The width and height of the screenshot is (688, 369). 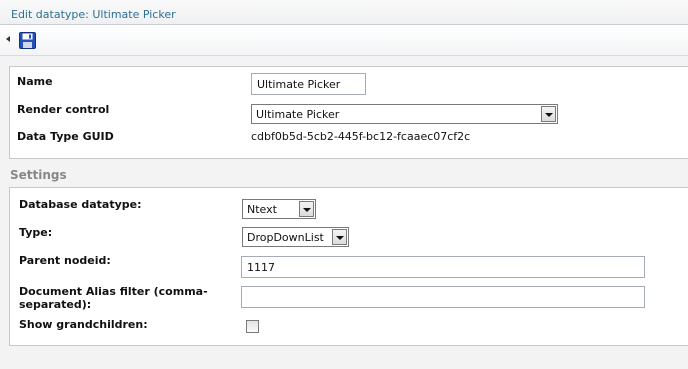 What do you see at coordinates (252, 326) in the screenshot?
I see `show-grandchildren-checkbox` at bounding box center [252, 326].